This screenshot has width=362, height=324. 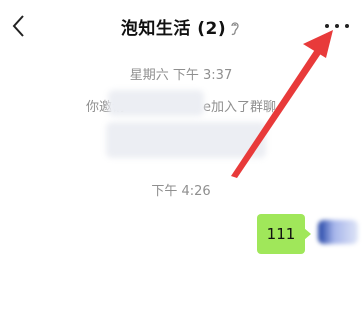 What do you see at coordinates (186, 140) in the screenshot?
I see `redacted-line-blur` at bounding box center [186, 140].